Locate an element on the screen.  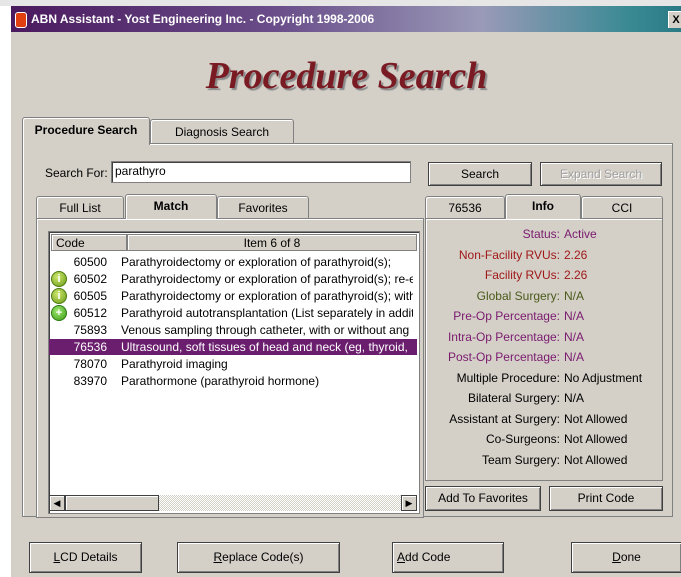
scroll-right-arrow-icon: ▶ is located at coordinates (409, 503).